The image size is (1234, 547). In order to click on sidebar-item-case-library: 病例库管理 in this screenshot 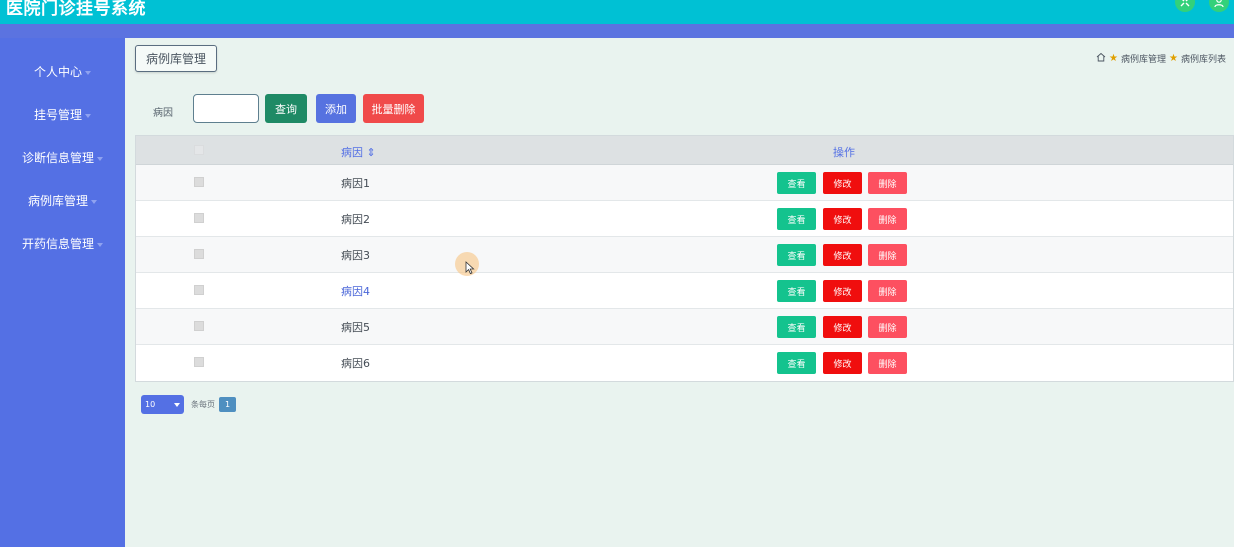, I will do `click(62, 200)`.